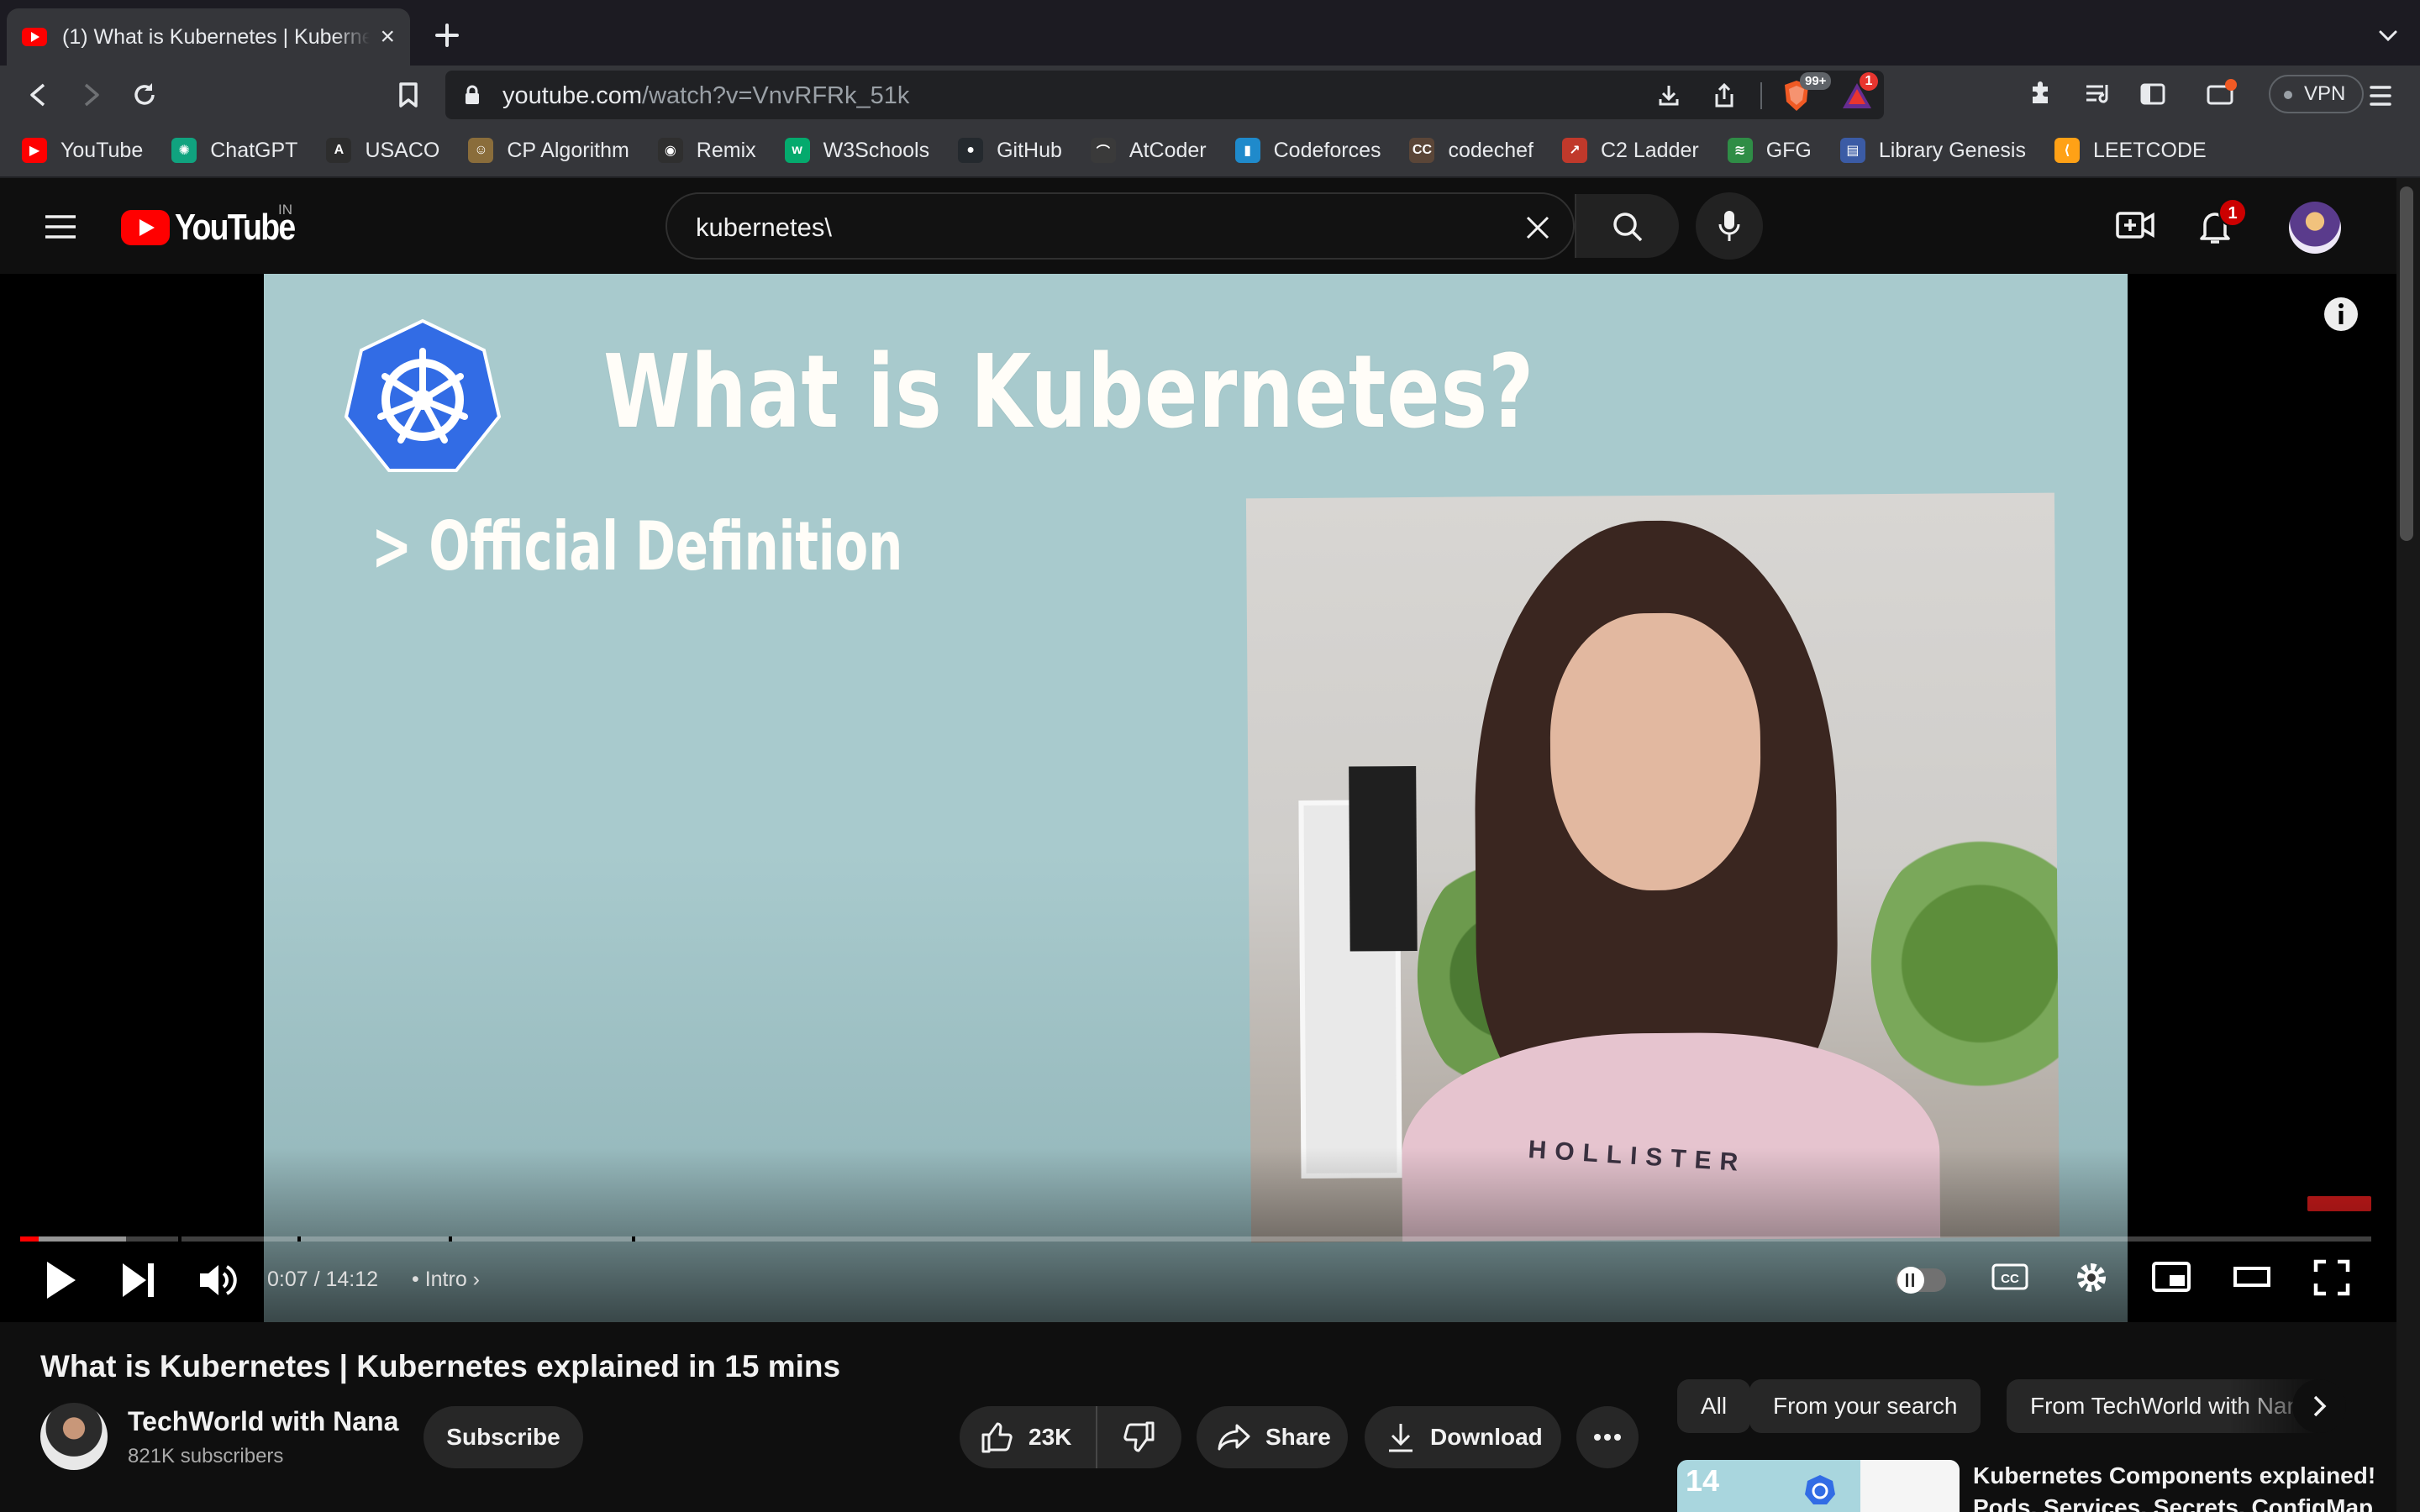 This screenshot has height=1512, width=2420. I want to click on bookmark-leetcode: ⟨ LEETCODE, so click(2130, 150).